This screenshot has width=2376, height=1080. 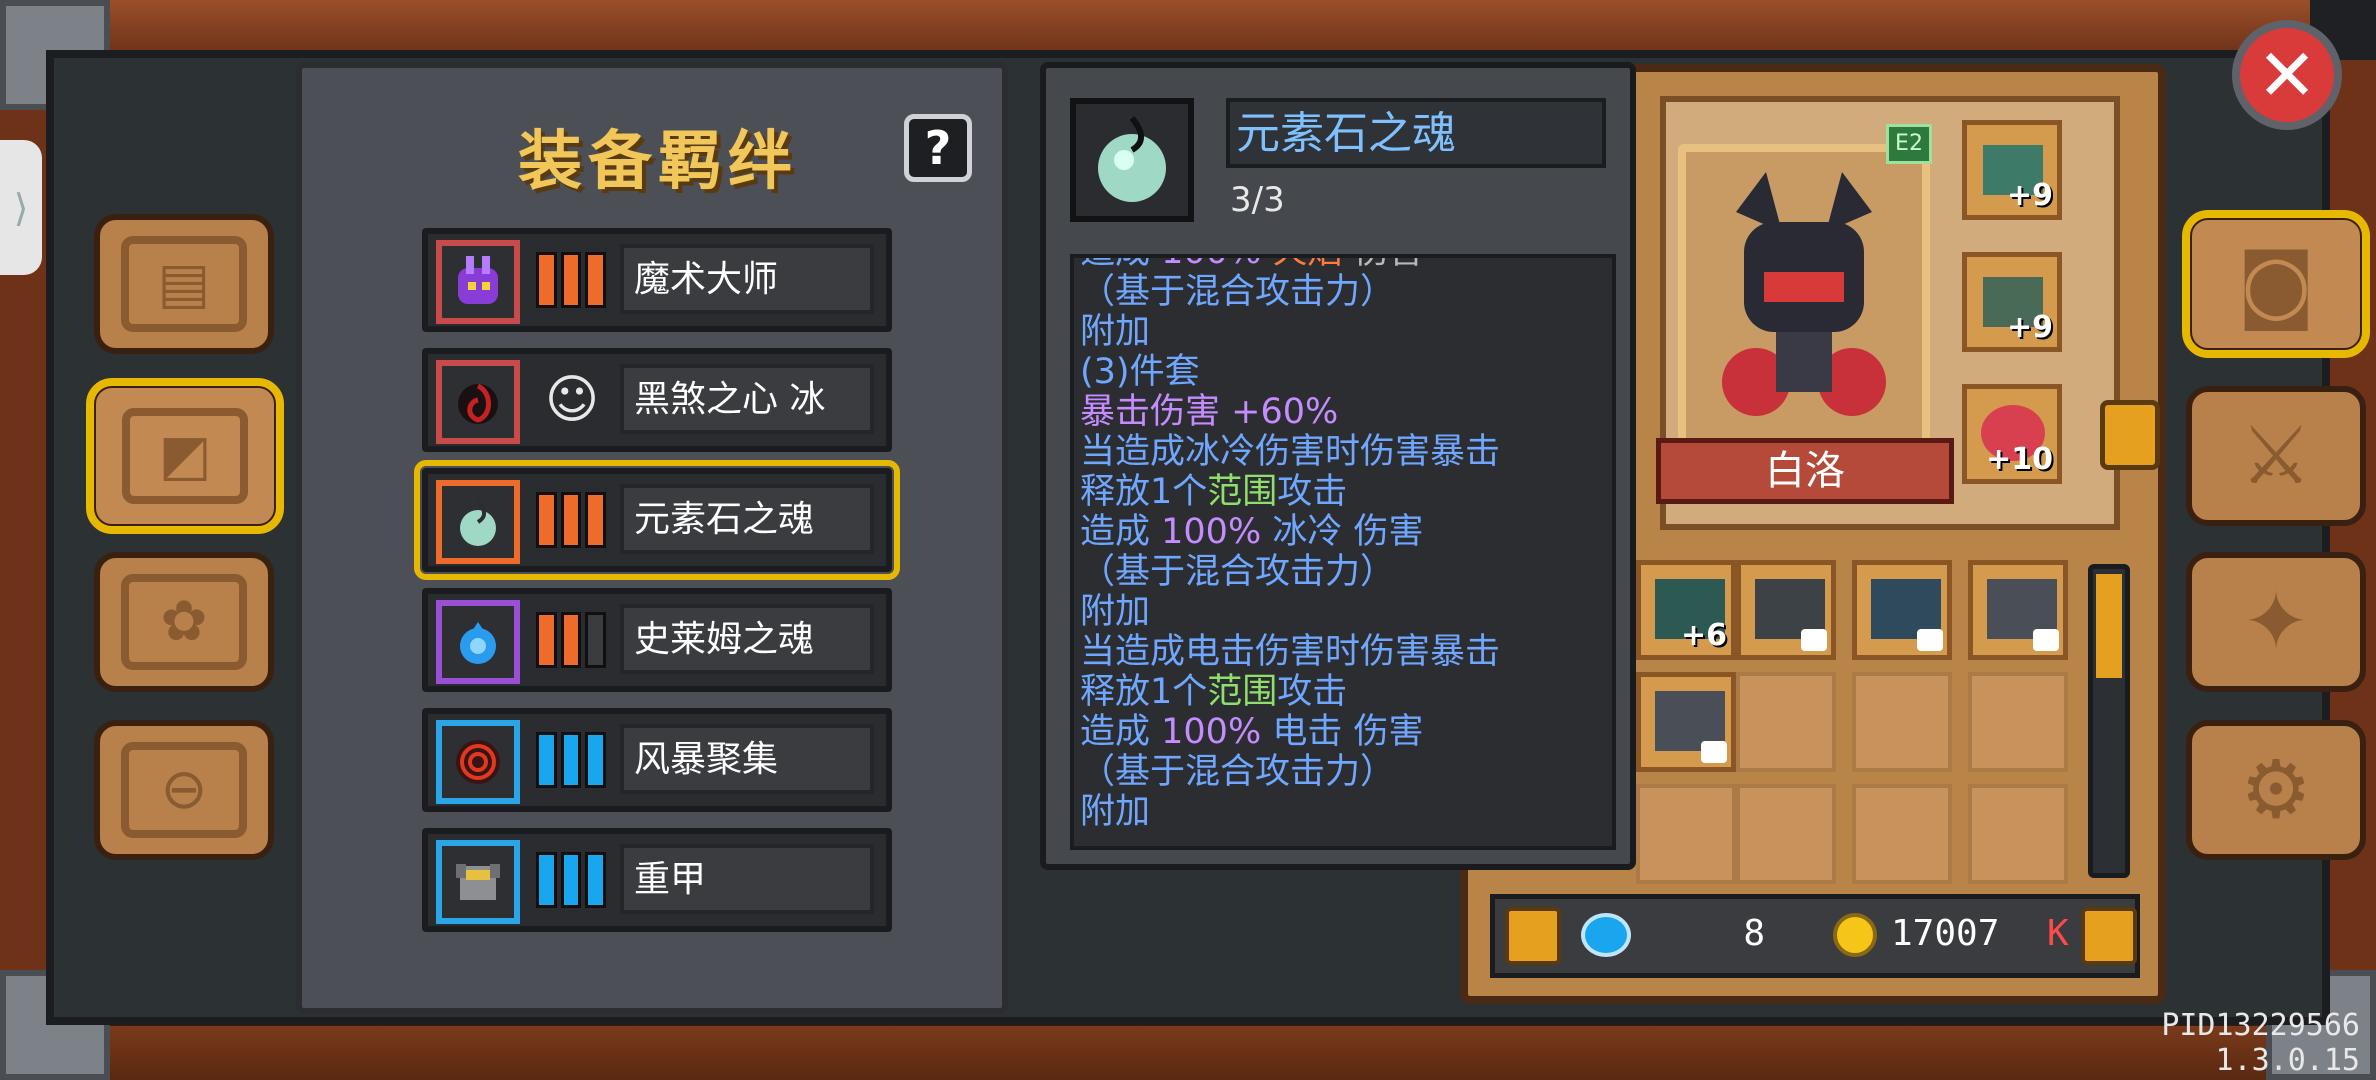 I want to click on black-heart-icon, so click(x=478, y=402).